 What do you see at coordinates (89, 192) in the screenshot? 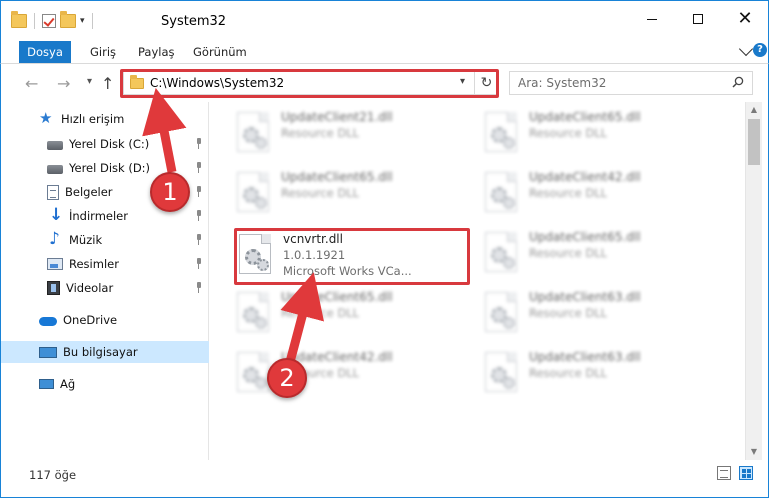
I see `nav-item-label: Belgeler` at bounding box center [89, 192].